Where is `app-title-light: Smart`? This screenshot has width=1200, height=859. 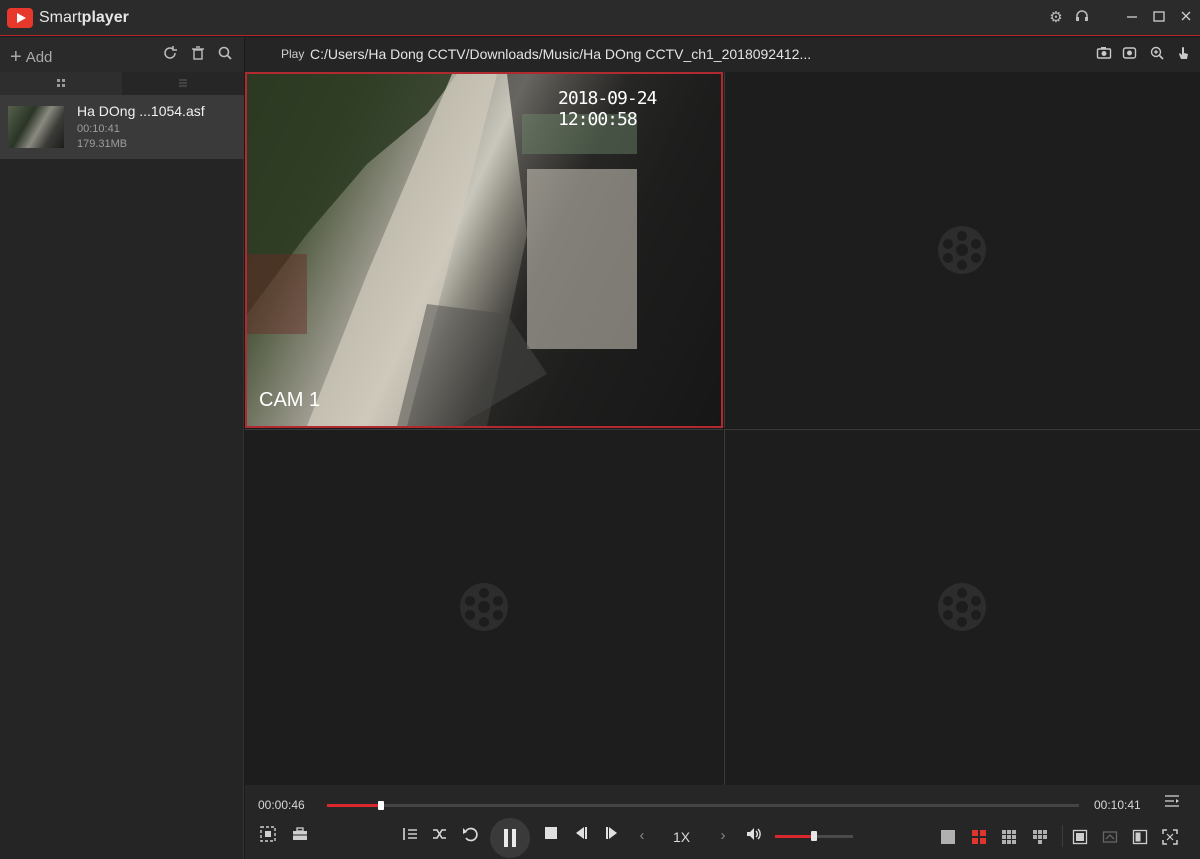 app-title-light: Smart is located at coordinates (60, 17).